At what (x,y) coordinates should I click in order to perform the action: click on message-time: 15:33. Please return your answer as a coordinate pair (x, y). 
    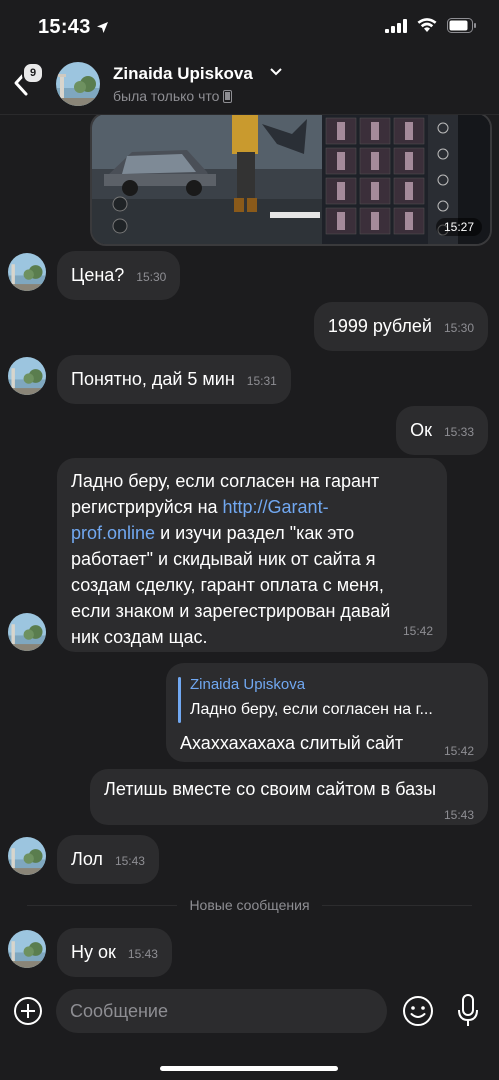
    Looking at the image, I should click on (458, 432).